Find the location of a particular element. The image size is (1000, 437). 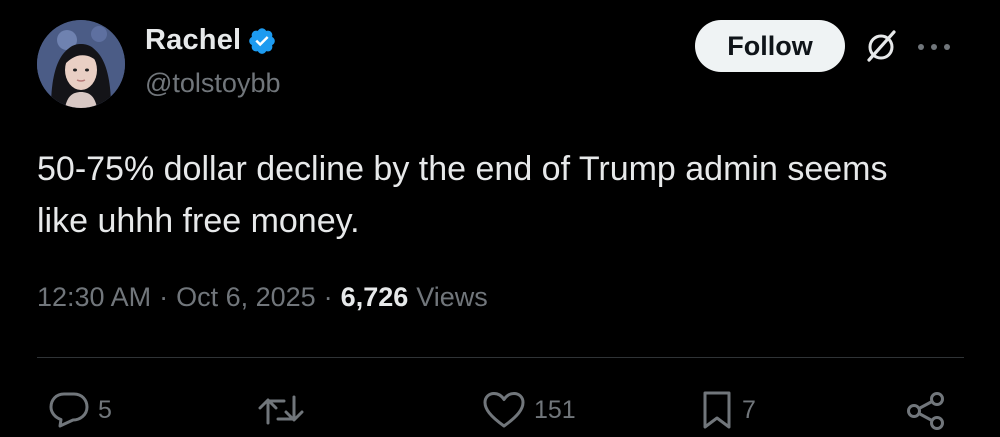

repost-button is located at coordinates (285, 410).